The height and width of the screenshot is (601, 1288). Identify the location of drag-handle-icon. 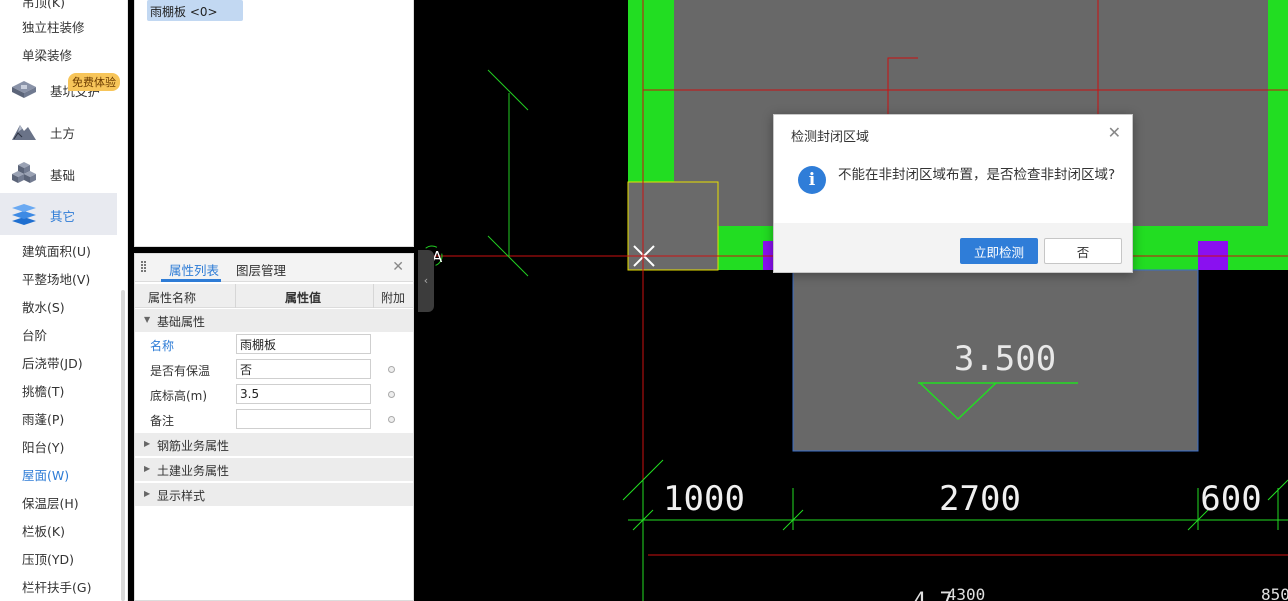
(144, 267).